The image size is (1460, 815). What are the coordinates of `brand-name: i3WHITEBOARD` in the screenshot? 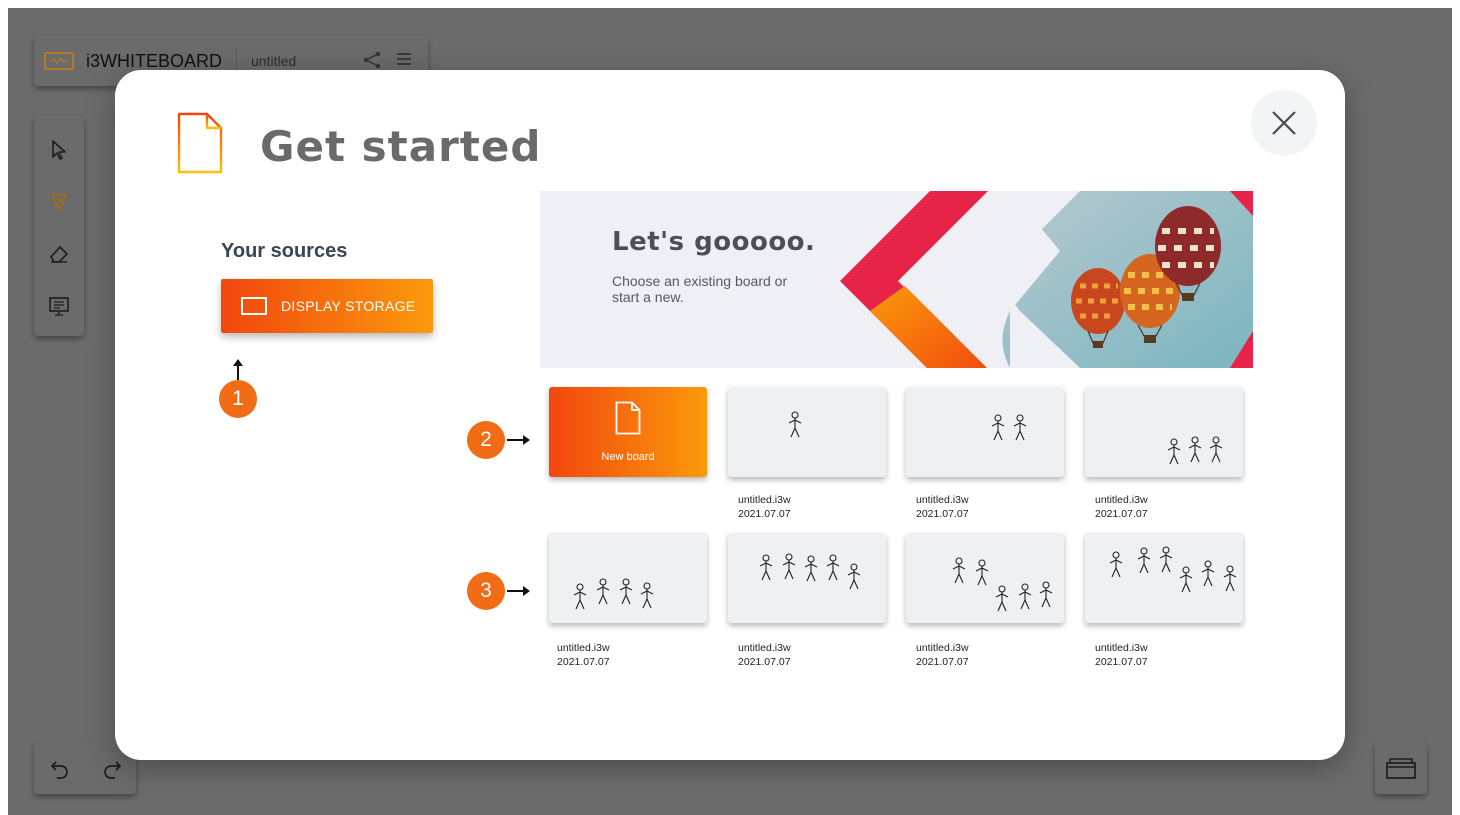 It's located at (154, 60).